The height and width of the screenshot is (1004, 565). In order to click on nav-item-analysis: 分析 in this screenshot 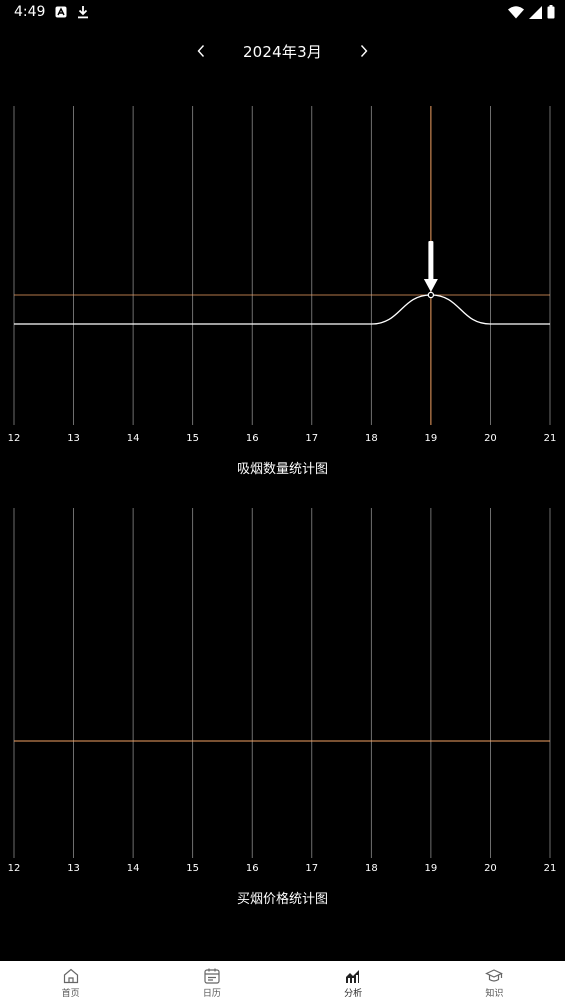, I will do `click(353, 982)`.